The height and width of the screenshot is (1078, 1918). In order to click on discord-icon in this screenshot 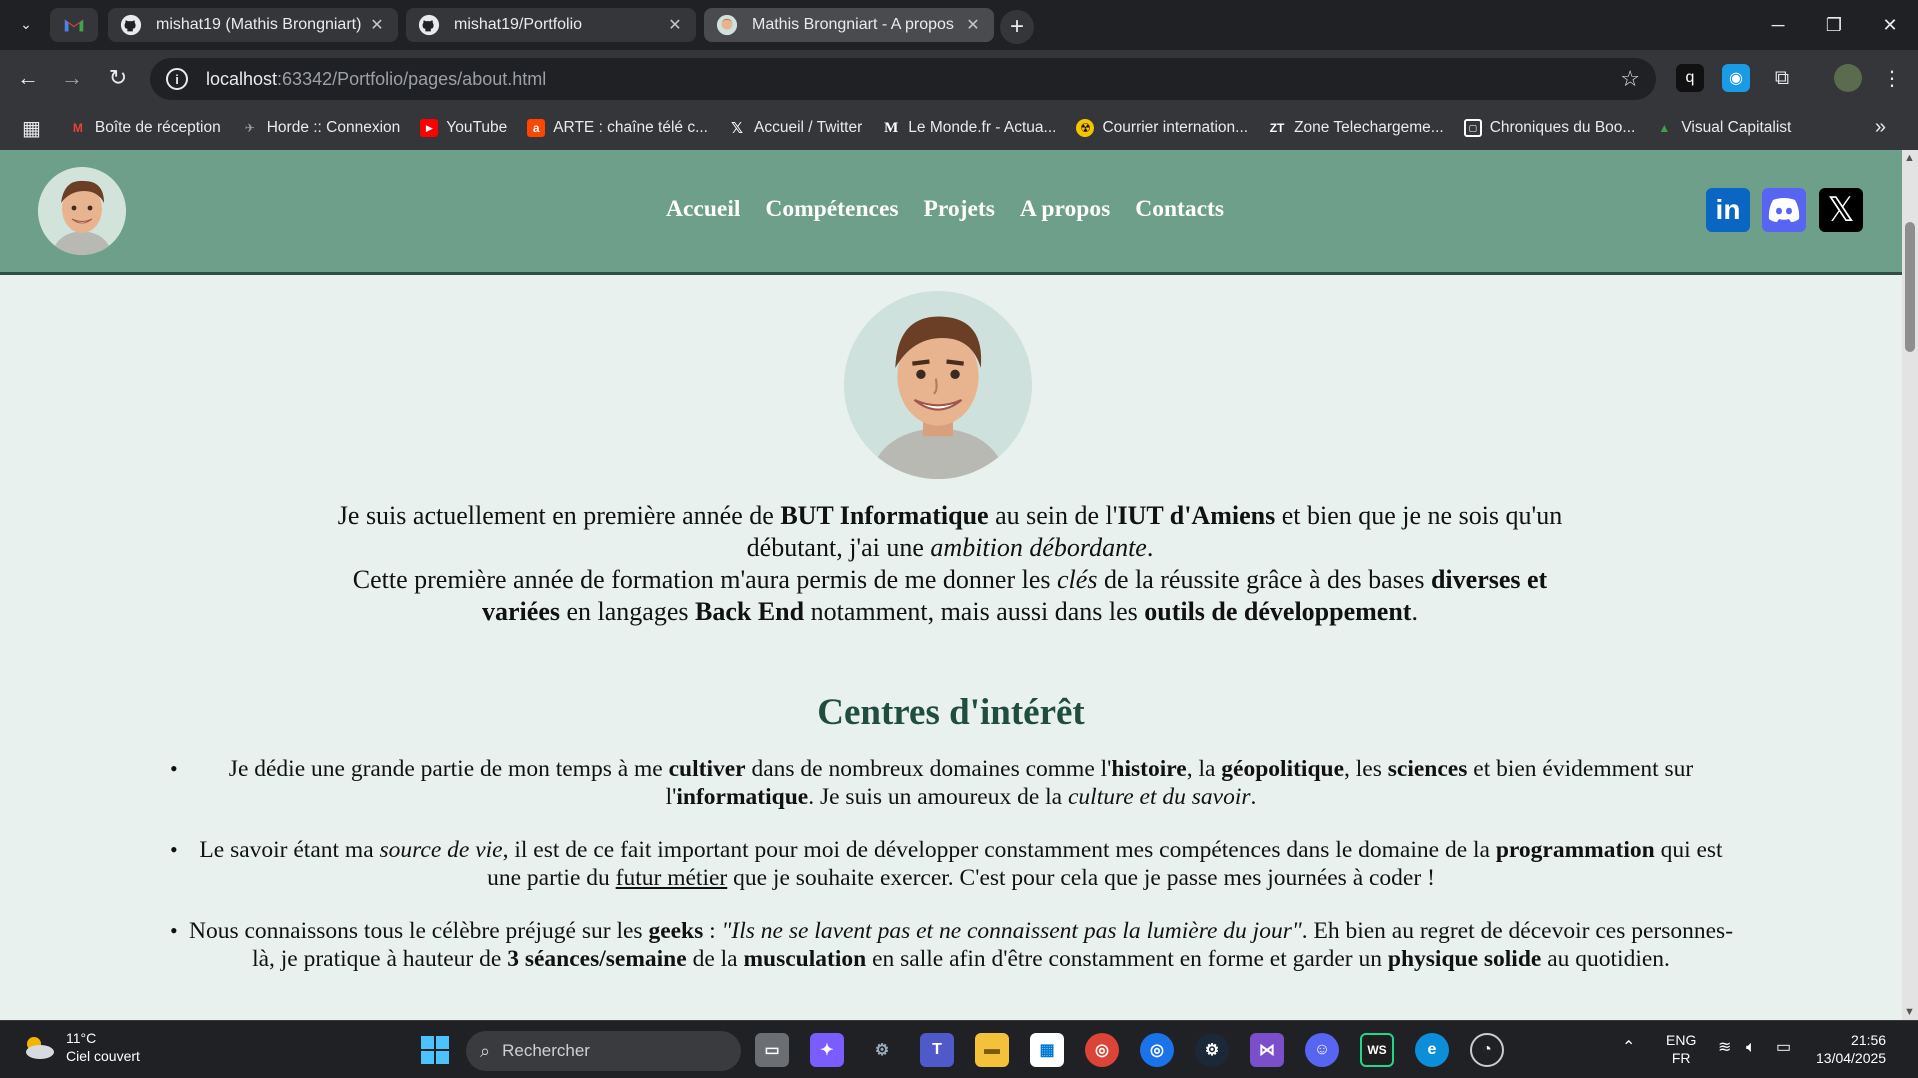, I will do `click(1784, 210)`.